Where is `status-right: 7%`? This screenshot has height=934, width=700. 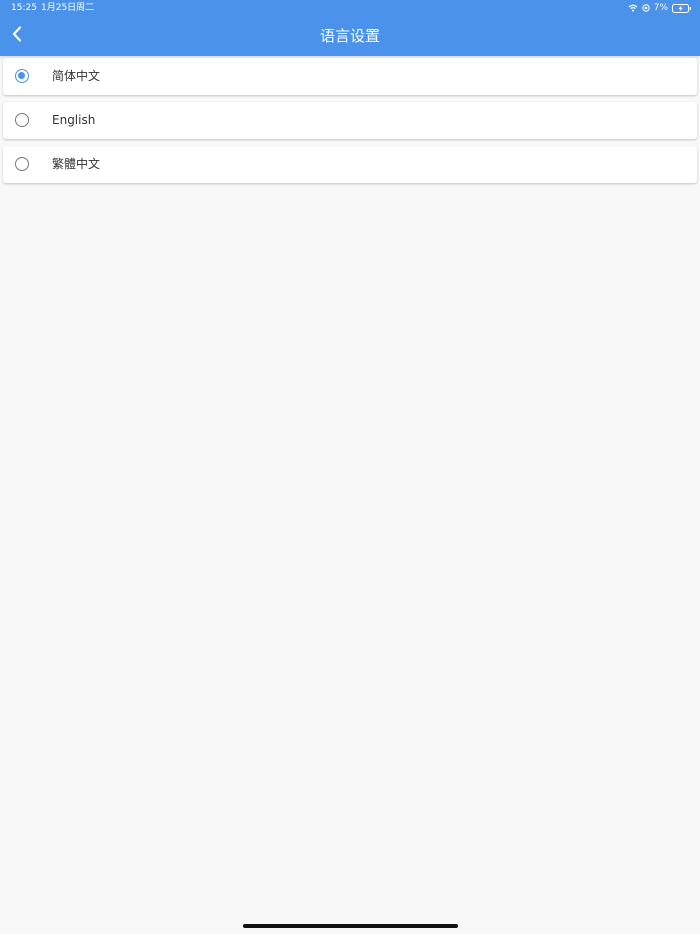 status-right: 7% is located at coordinates (660, 8).